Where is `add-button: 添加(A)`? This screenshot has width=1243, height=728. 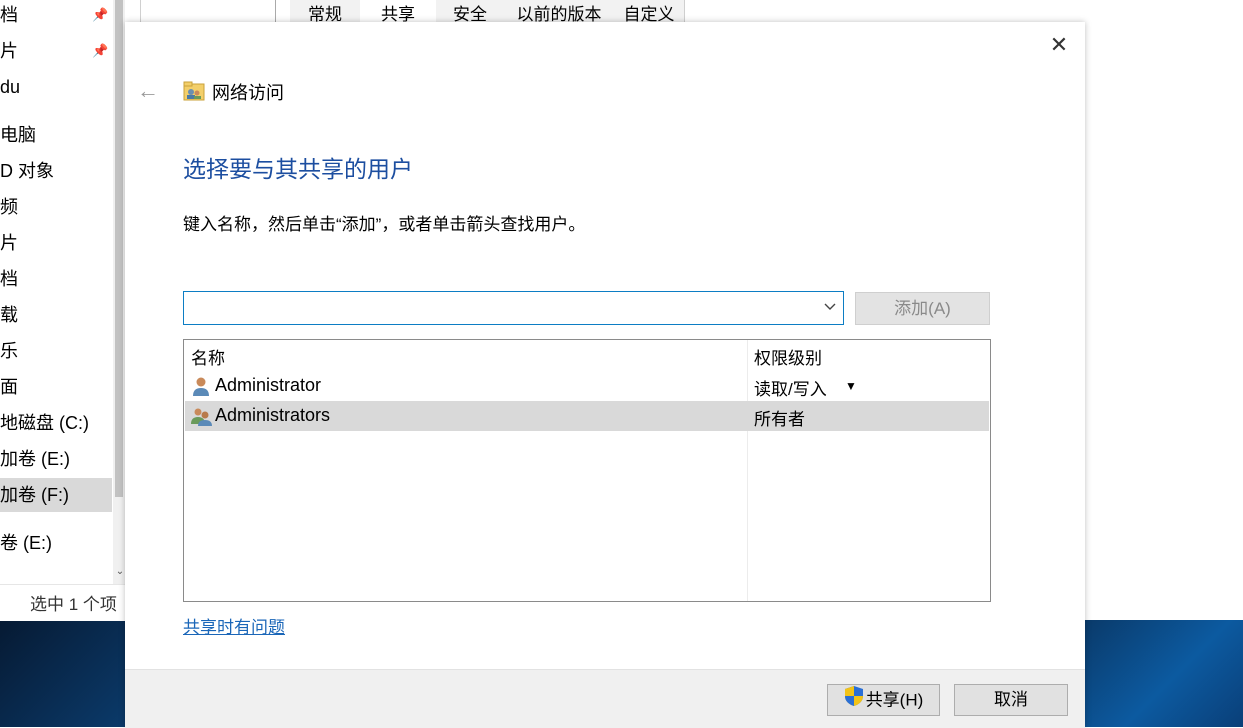
add-button: 添加(A) is located at coordinates (922, 308).